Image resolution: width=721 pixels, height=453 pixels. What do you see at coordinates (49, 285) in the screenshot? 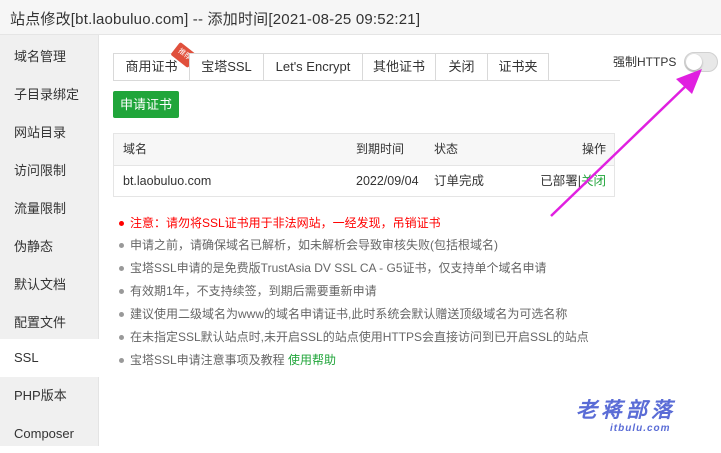
I see `sidebar-item-default-document: 默认文档` at bounding box center [49, 285].